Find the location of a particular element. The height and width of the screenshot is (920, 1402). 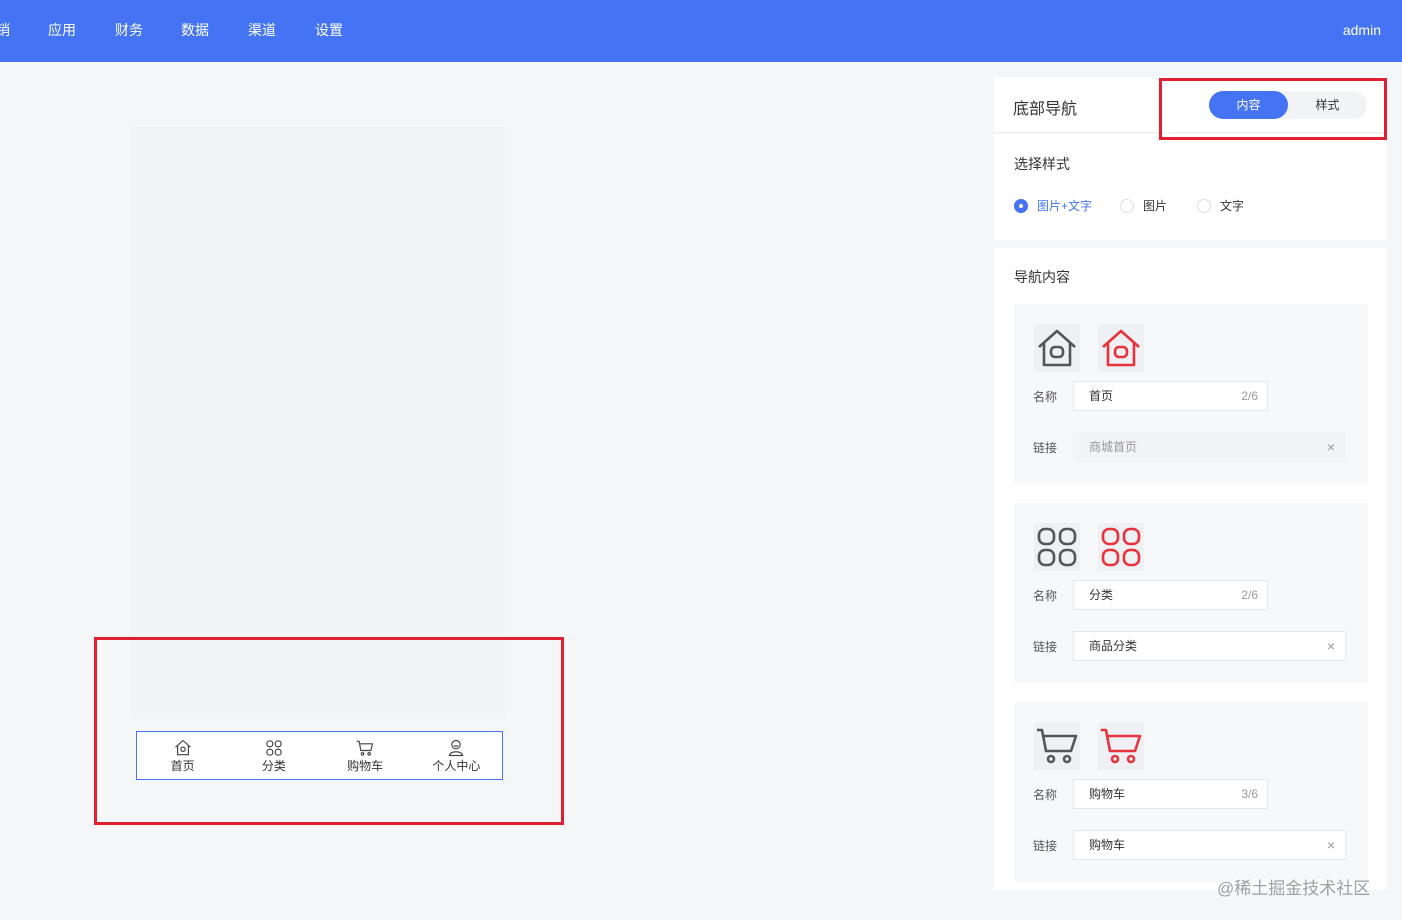

nav-content-label: 导航内容 is located at coordinates (1042, 277).